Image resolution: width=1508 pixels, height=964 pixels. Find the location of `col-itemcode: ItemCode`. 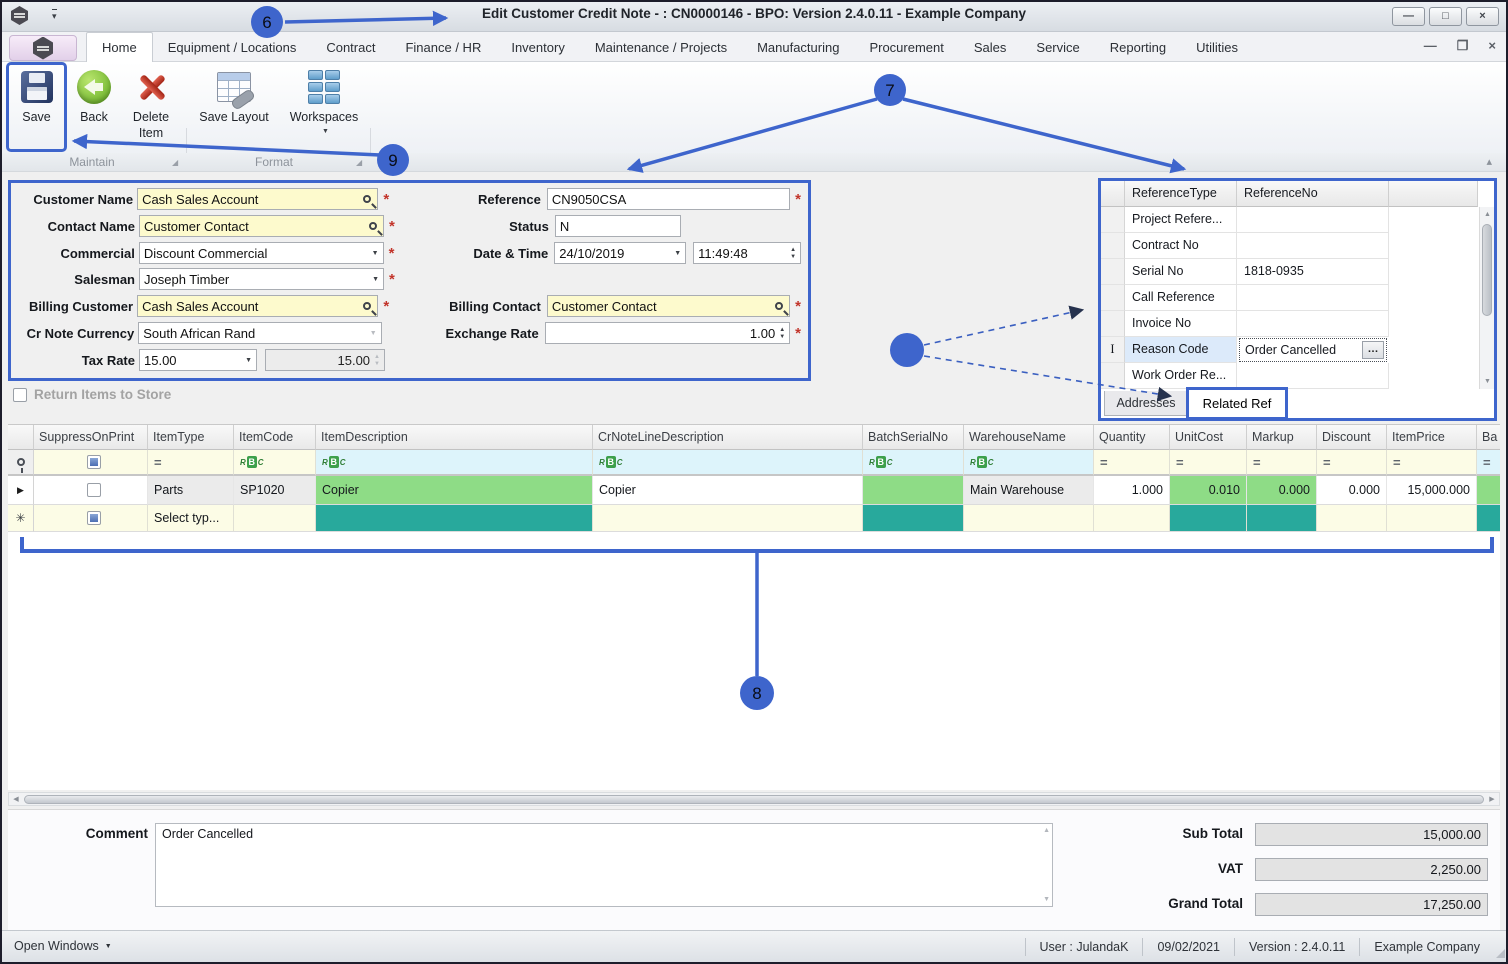

col-itemcode: ItemCode is located at coordinates (275, 437).